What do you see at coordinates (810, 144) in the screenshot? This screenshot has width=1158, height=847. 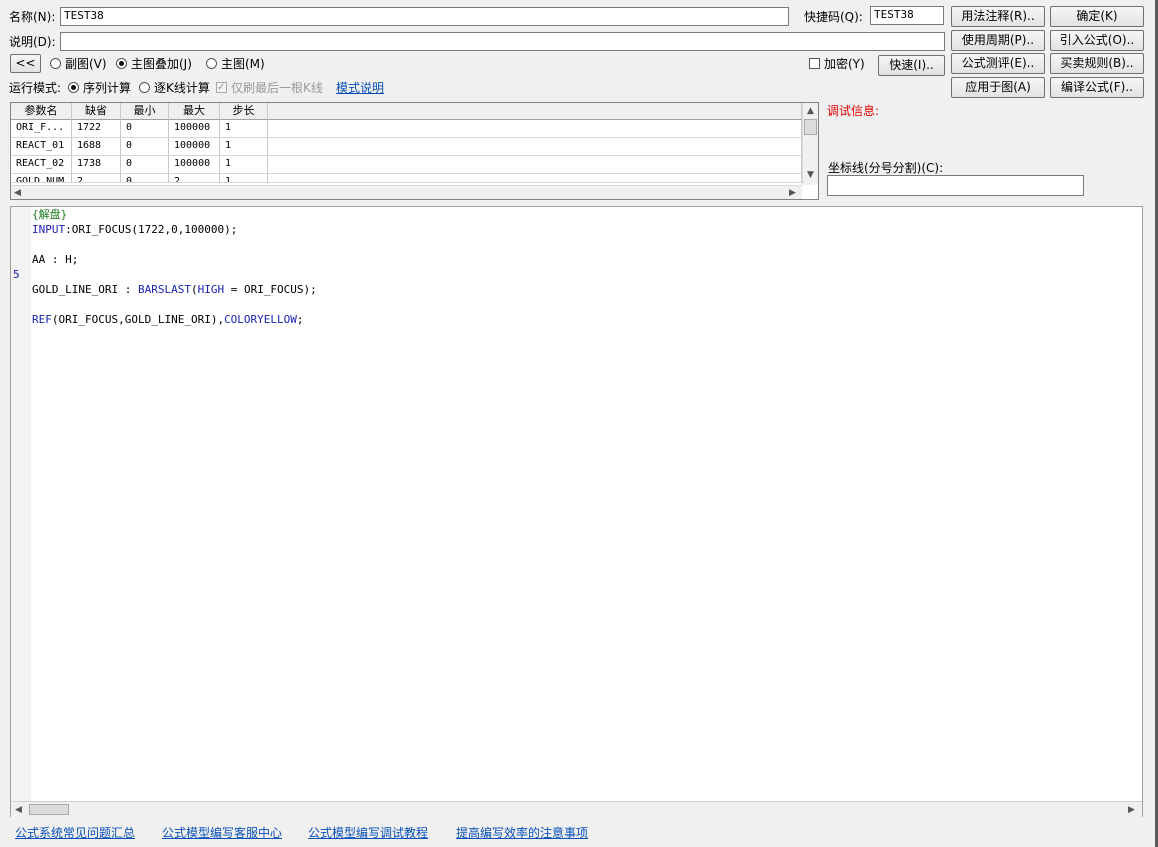 I see `table-vertical-scrollbar: ▲ ▼` at bounding box center [810, 144].